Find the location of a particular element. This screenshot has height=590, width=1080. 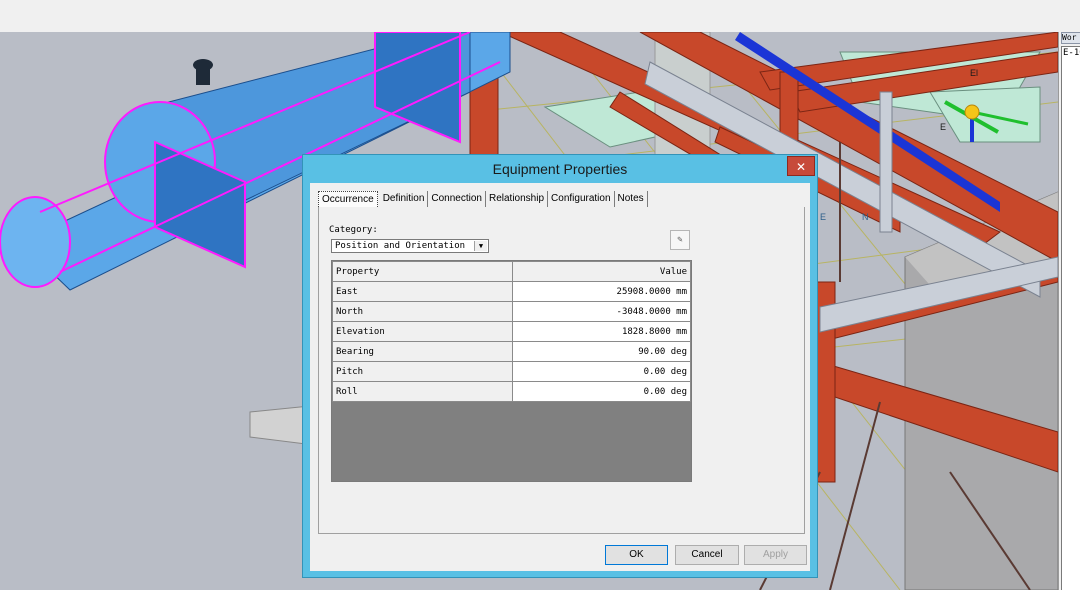

property-name: East is located at coordinates (422, 291).